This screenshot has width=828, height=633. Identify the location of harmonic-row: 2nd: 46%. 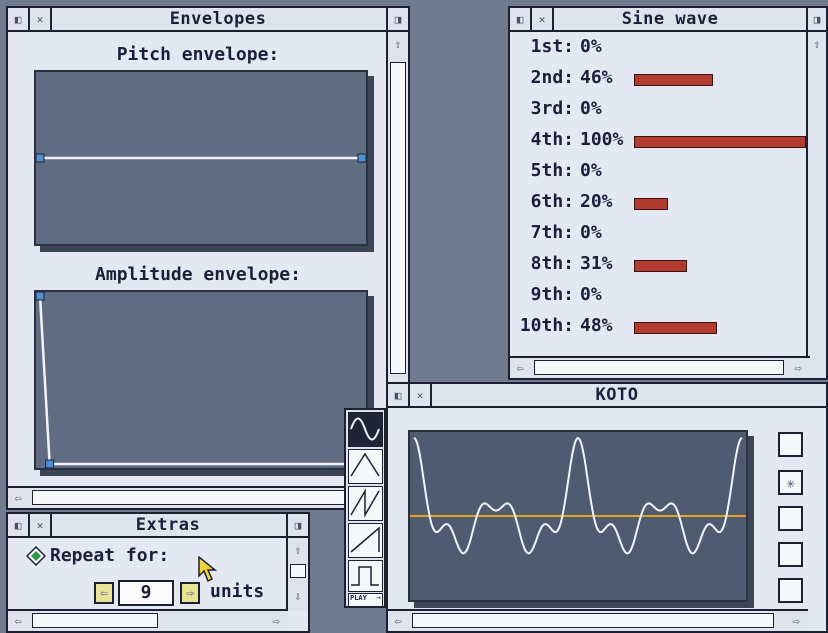
(660, 82).